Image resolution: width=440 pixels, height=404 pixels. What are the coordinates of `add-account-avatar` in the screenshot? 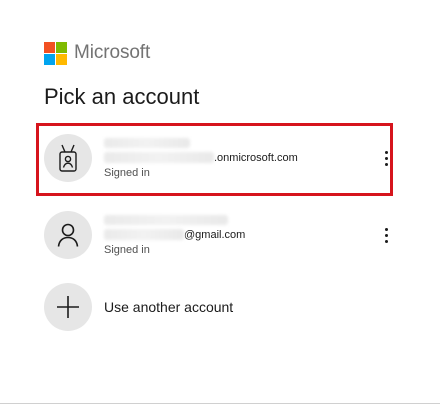 It's located at (68, 307).